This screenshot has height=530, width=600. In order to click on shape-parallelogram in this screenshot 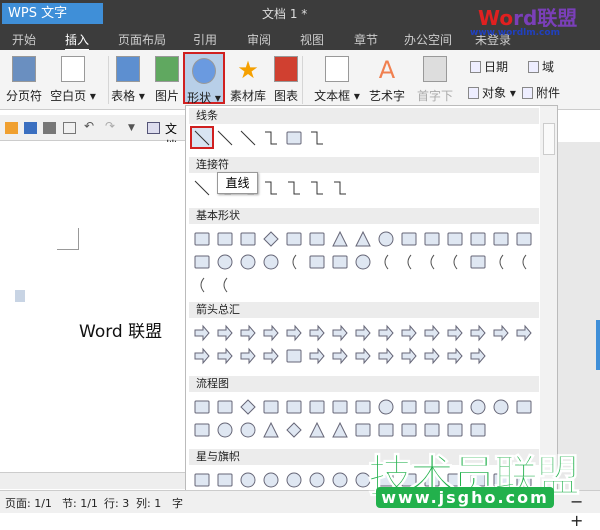, I will do `click(225, 239)`.